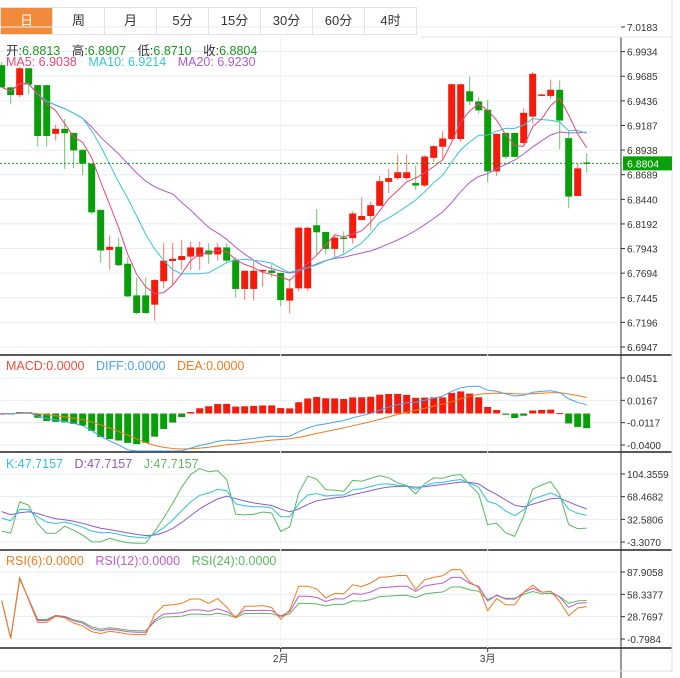 The height and width of the screenshot is (678, 680). I want to click on ma20-legend: MA20: 6.9230, so click(216, 62).